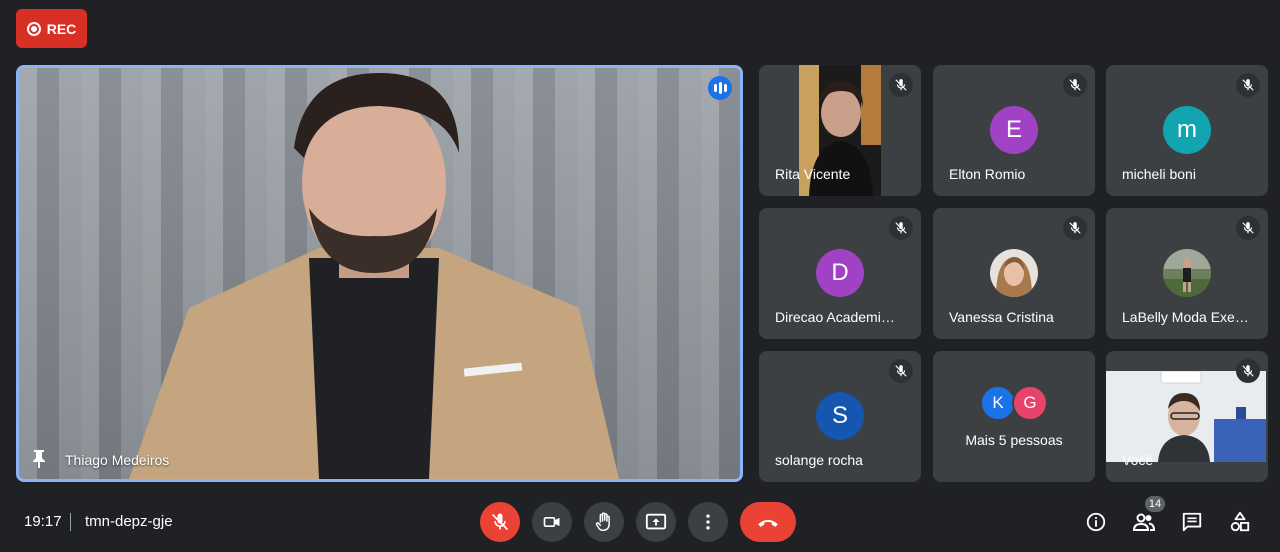  I want to click on camera-icon, so click(551, 522).